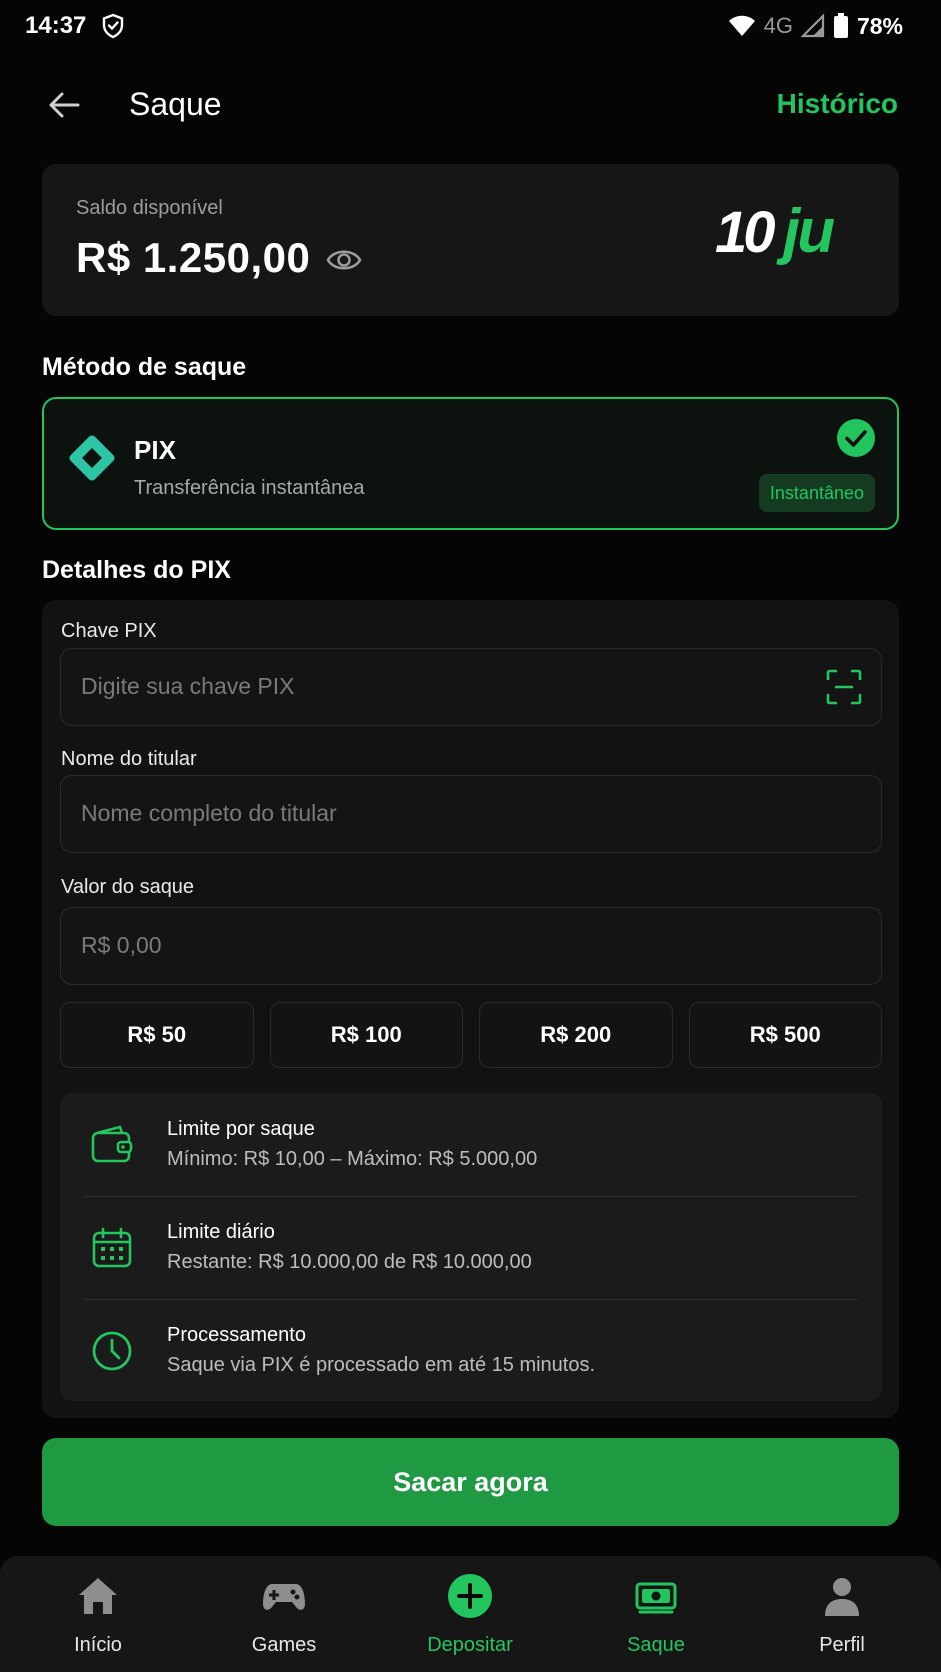 This screenshot has height=1672, width=941. Describe the element at coordinates (656, 1598) in the screenshot. I see `cash-icon` at that location.